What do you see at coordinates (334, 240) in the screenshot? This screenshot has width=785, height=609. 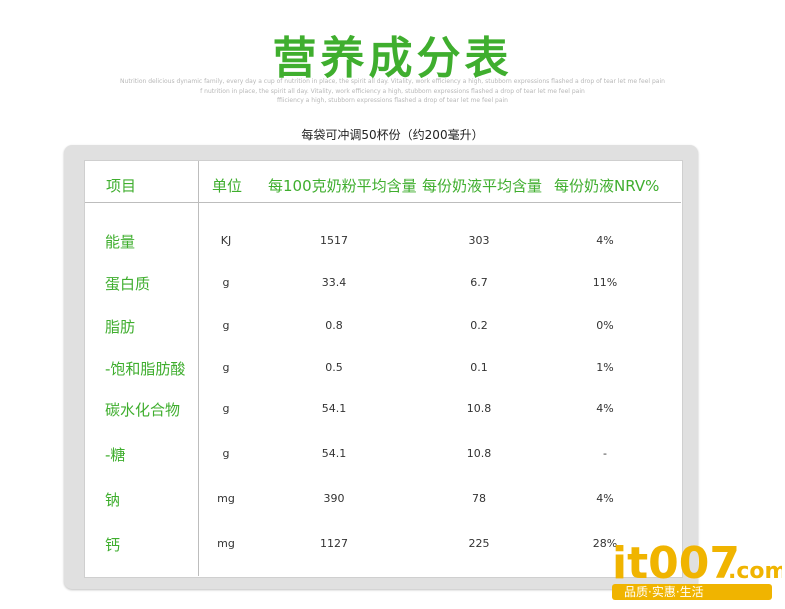 I see `cell-per100g: 1517` at bounding box center [334, 240].